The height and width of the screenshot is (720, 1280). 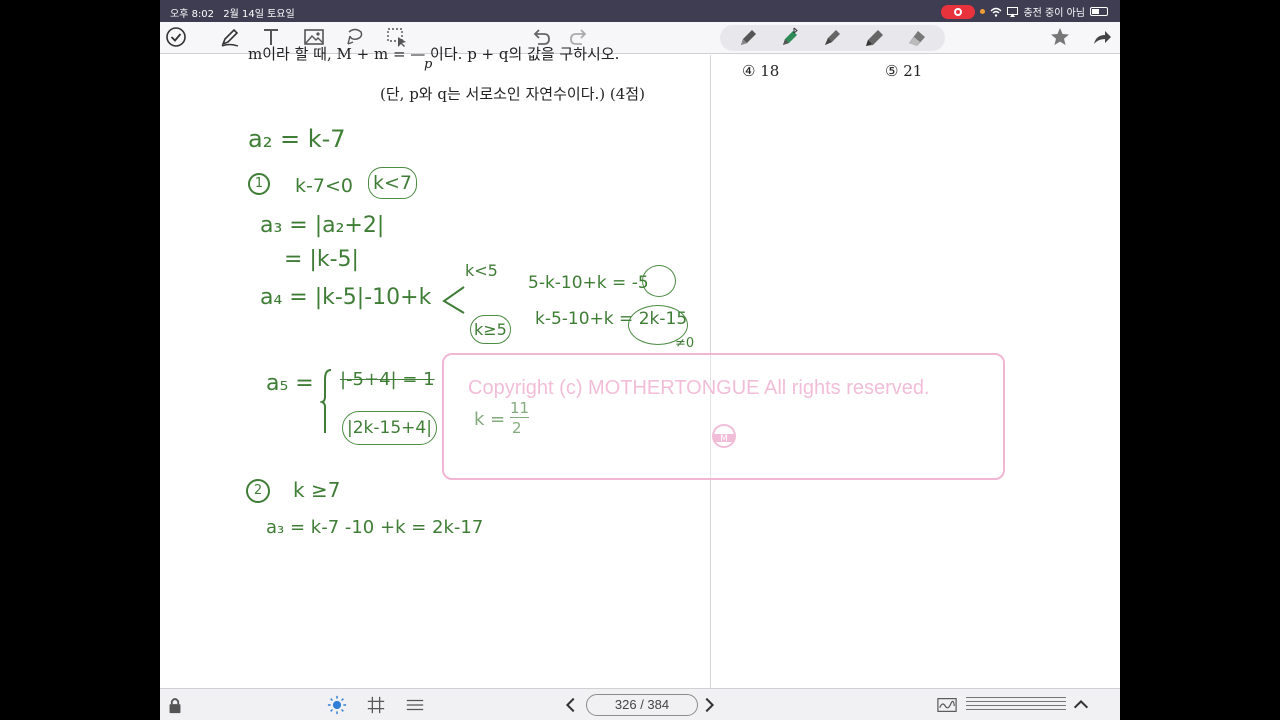 What do you see at coordinates (192, 14) in the screenshot?
I see `status-time: 오후 8:02` at bounding box center [192, 14].